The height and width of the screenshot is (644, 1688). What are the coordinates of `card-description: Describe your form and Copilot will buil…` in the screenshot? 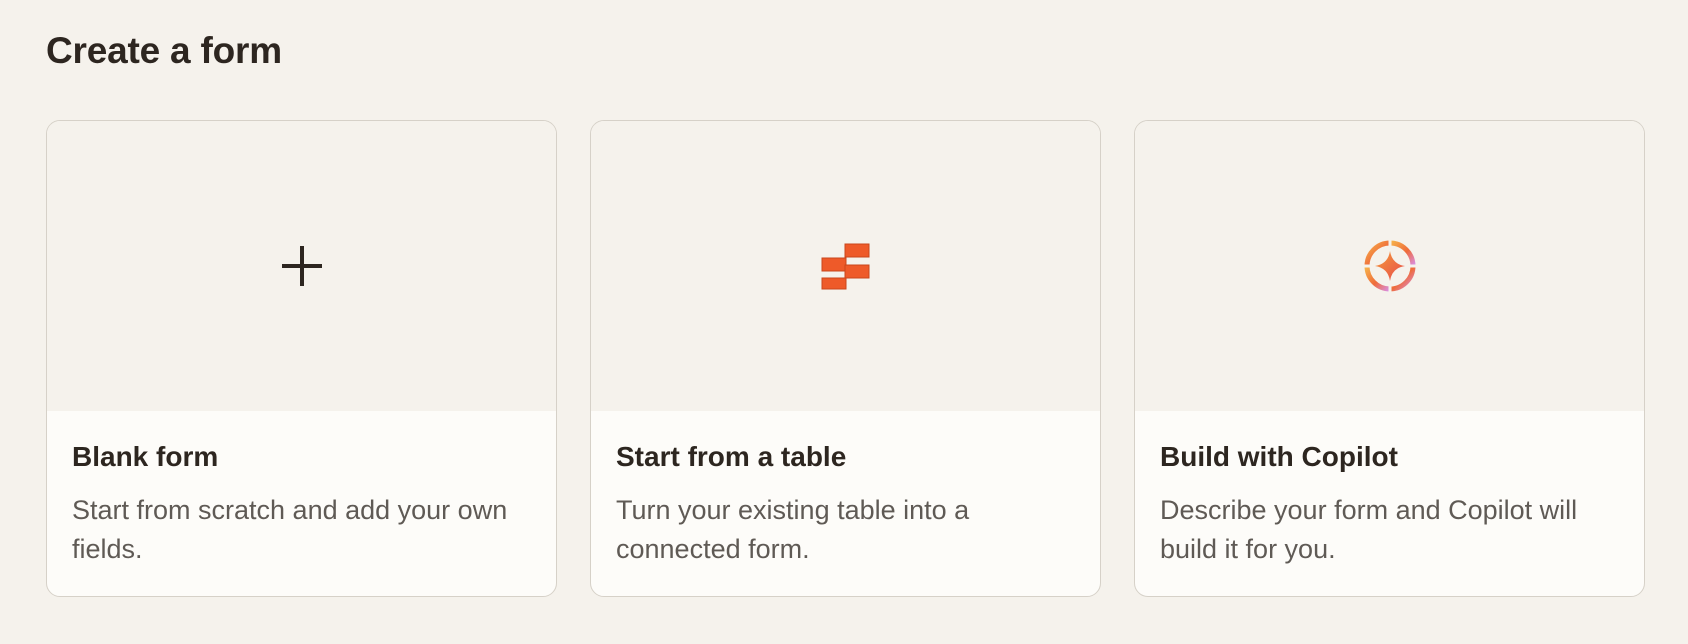 It's located at (1369, 529).